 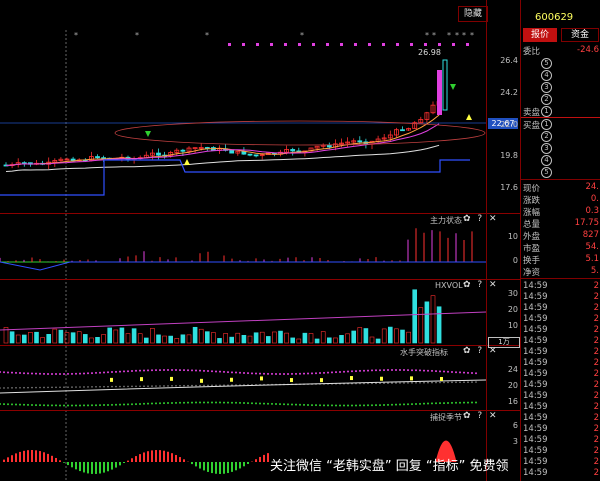 What do you see at coordinates (424, 352) in the screenshot?
I see `indicator-name: 水手突破指标` at bounding box center [424, 352].